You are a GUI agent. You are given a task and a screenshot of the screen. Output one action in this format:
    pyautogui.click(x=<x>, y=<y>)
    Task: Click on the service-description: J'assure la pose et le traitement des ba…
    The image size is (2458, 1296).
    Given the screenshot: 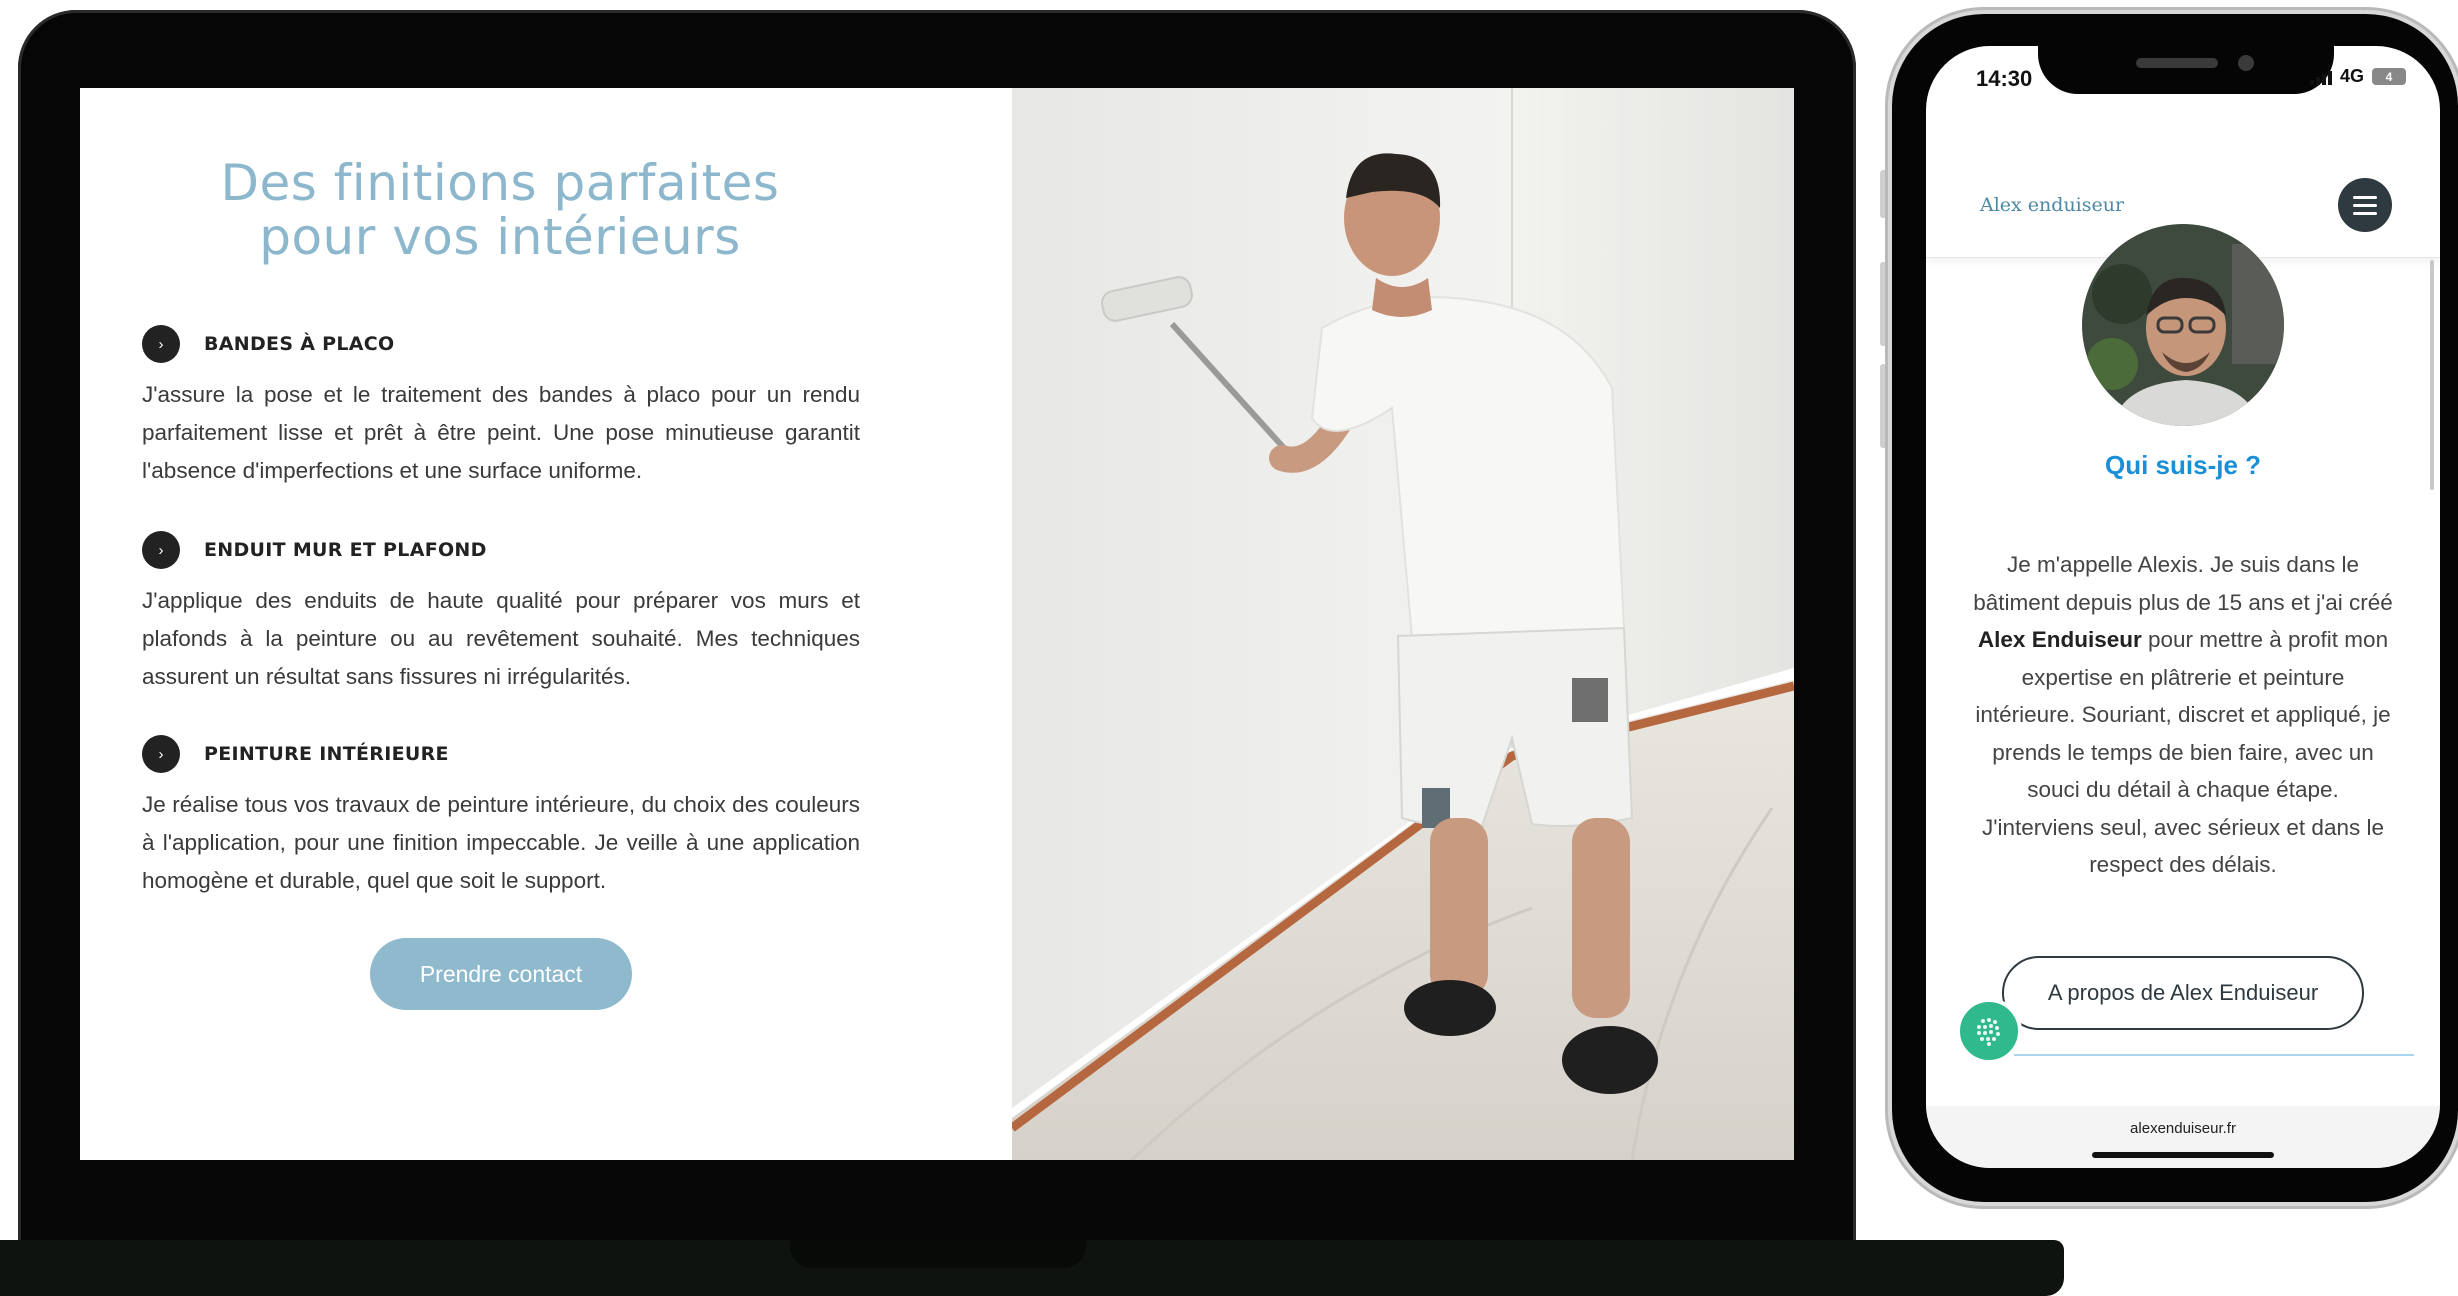 What is the action you would take?
    pyautogui.click(x=501, y=432)
    